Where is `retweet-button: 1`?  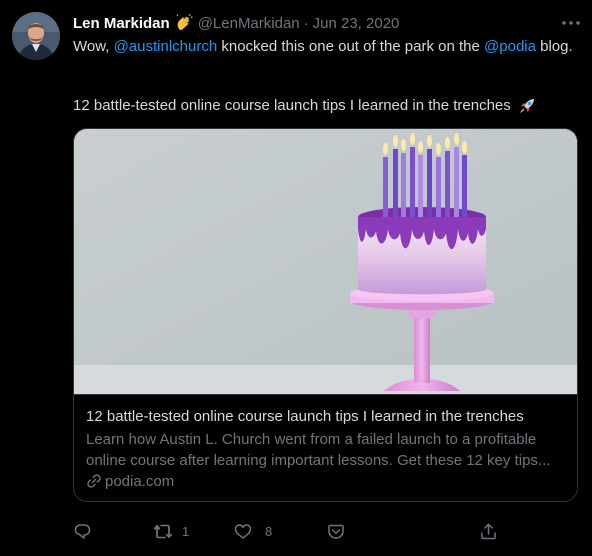
retweet-button: 1 is located at coordinates (170, 531).